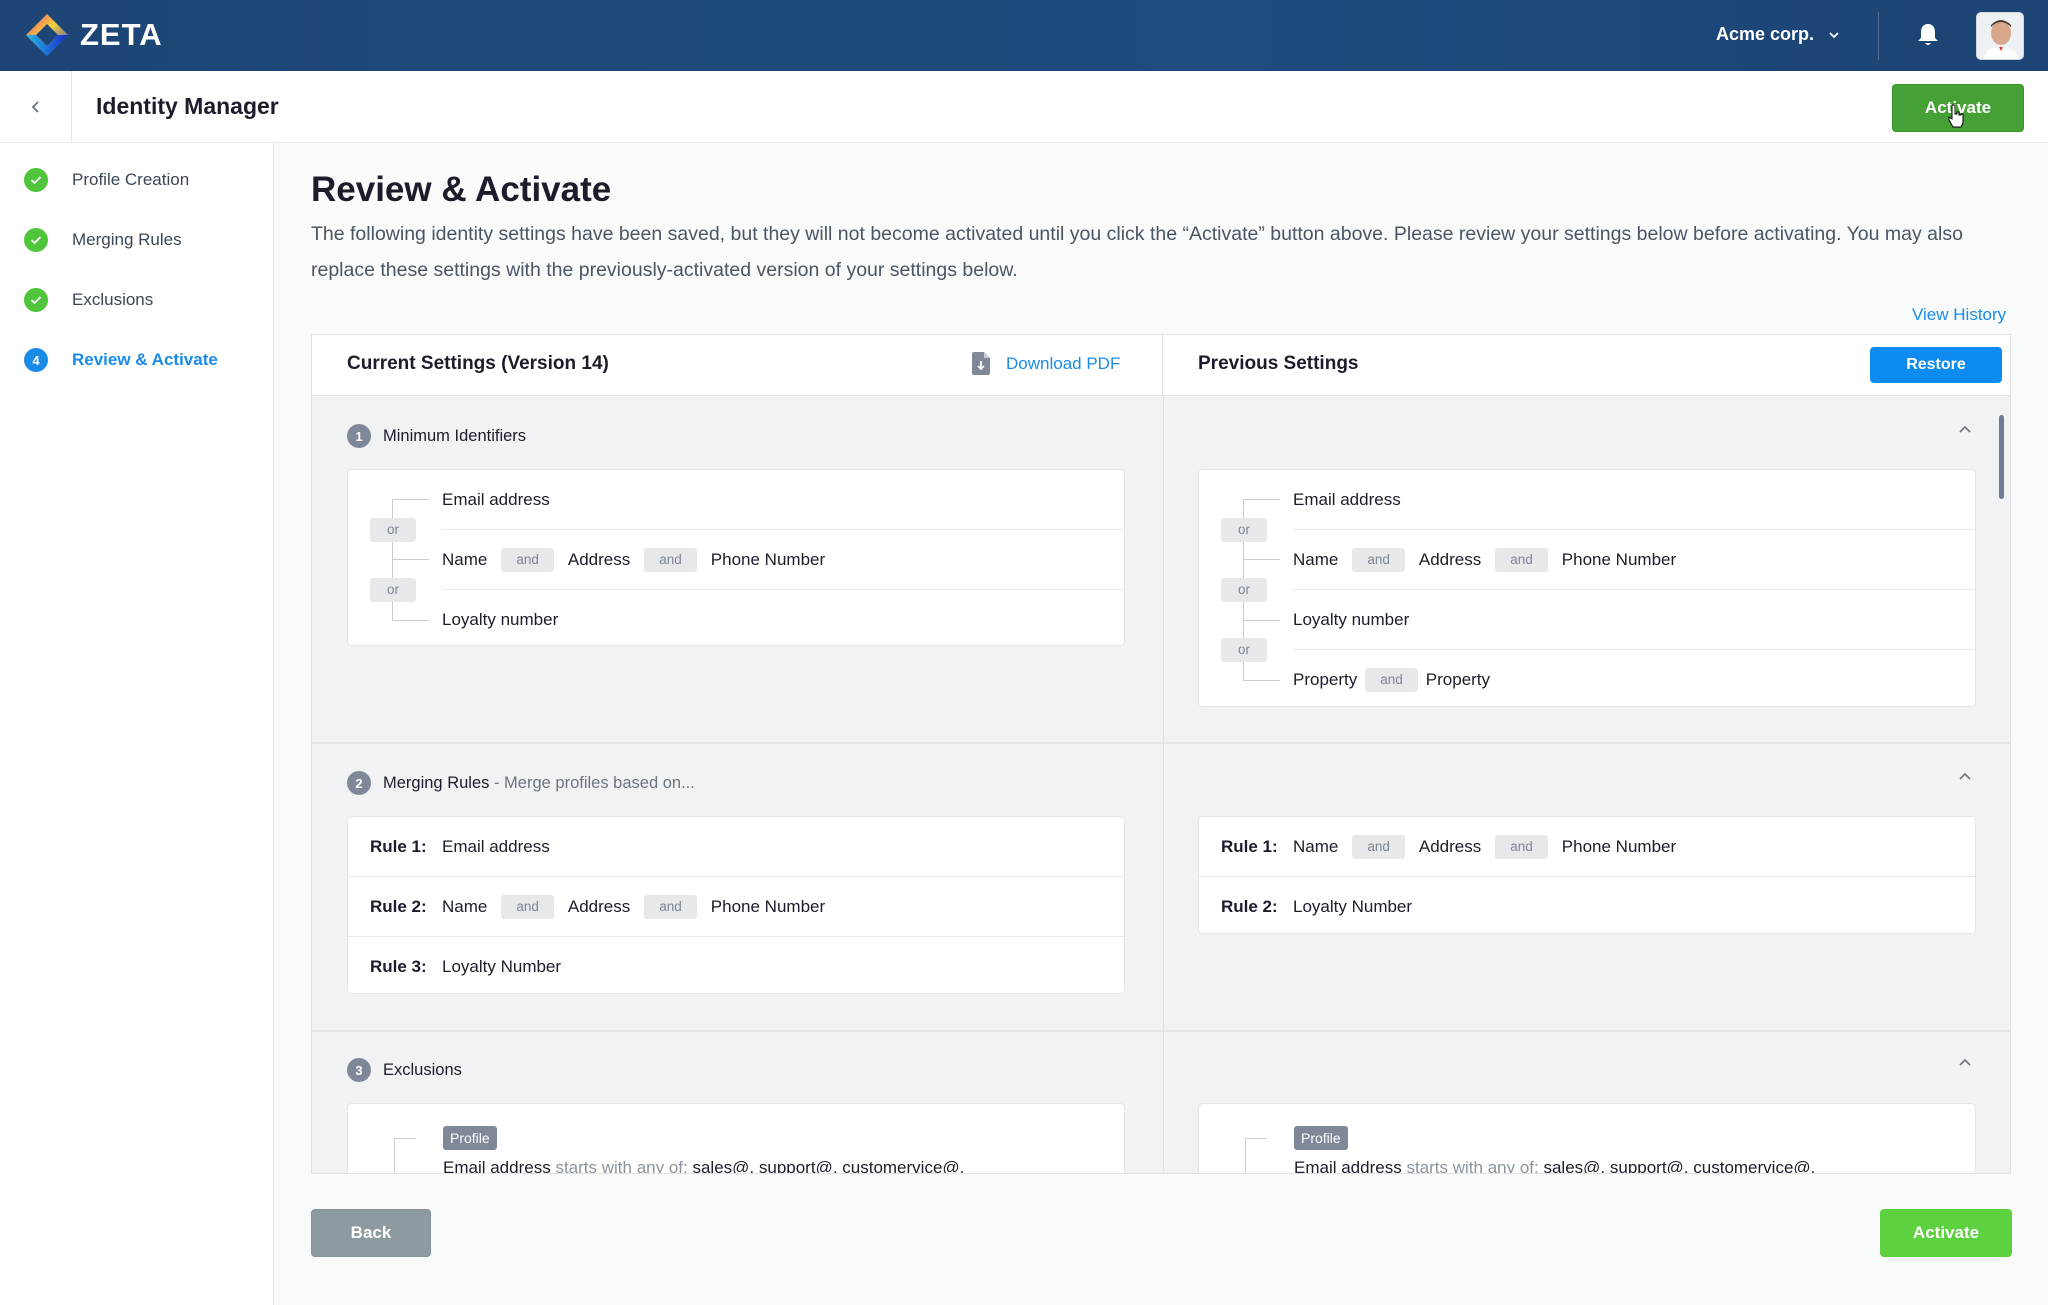  What do you see at coordinates (1163, 784) in the screenshot?
I see `column-divider` at bounding box center [1163, 784].